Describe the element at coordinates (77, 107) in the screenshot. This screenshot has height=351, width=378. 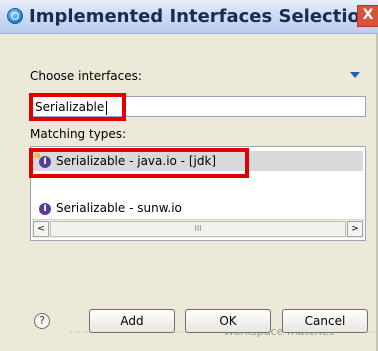
I see `highlight-box-input` at that location.